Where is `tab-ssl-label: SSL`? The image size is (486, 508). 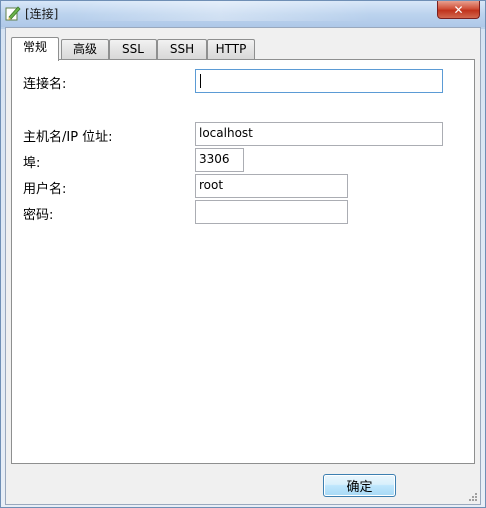
tab-ssl-label: SSL is located at coordinates (133, 49).